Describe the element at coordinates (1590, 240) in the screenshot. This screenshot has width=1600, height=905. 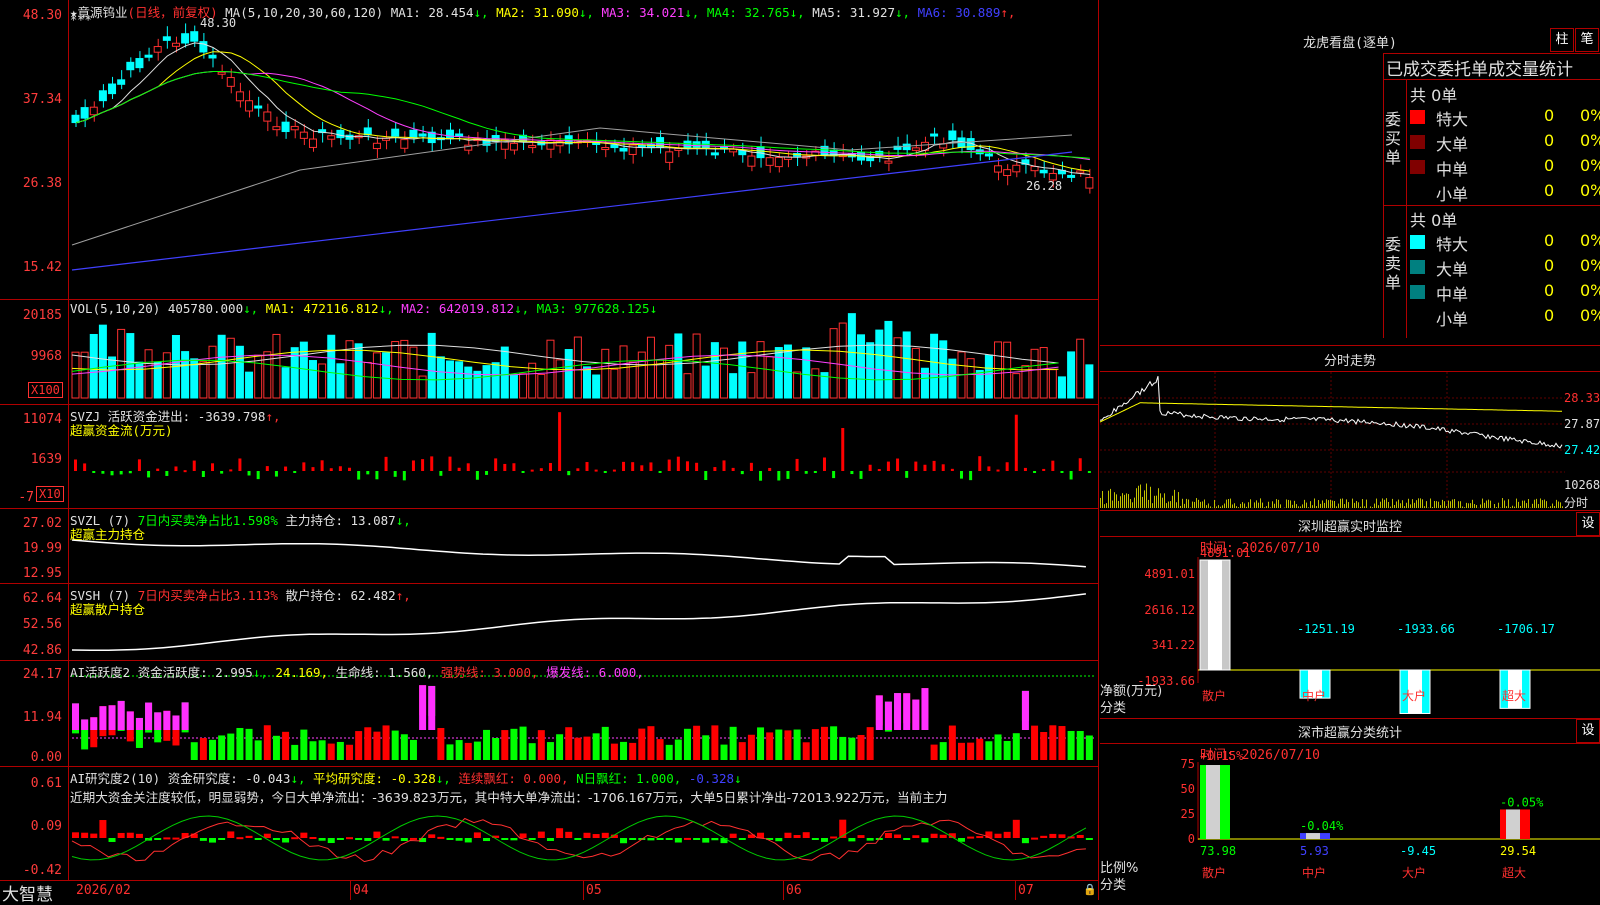
I see `order-pct: 0%` at that location.